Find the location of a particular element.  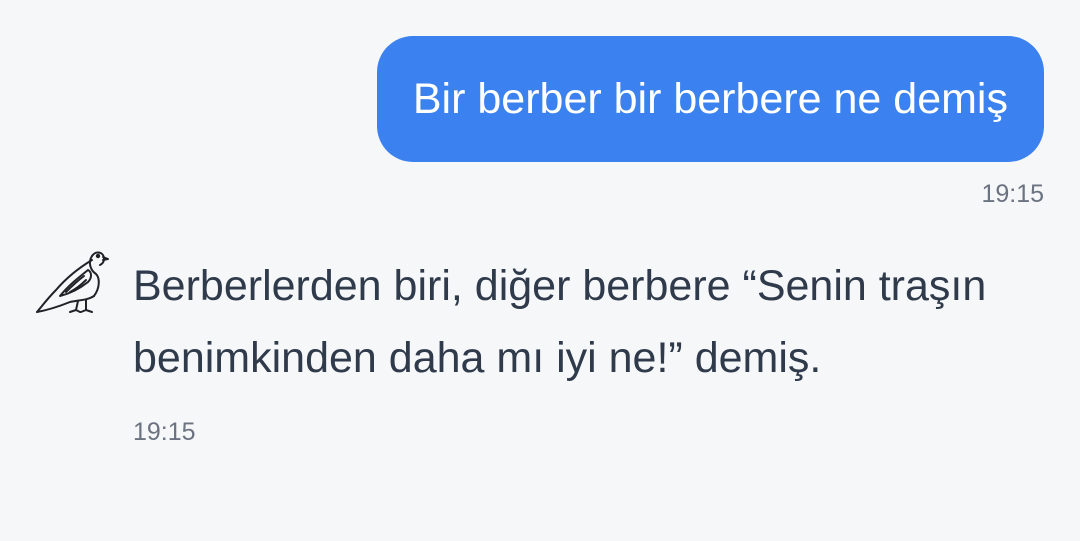

user-message-bubble: Bir berber bir berbere ne demiş is located at coordinates (710, 99).